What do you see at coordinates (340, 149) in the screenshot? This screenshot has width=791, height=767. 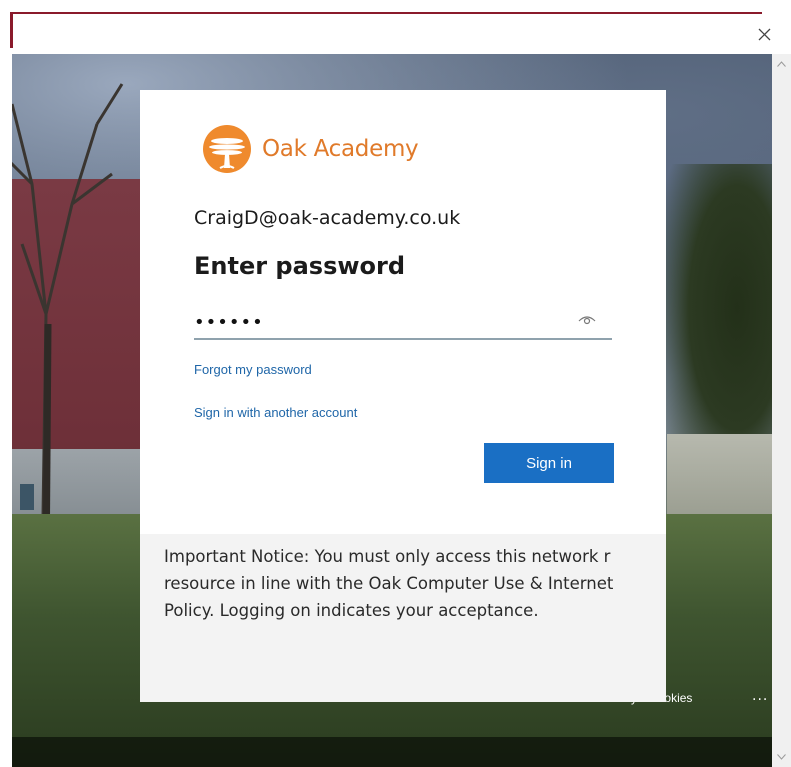 I see `brand-name: Oak Academy` at bounding box center [340, 149].